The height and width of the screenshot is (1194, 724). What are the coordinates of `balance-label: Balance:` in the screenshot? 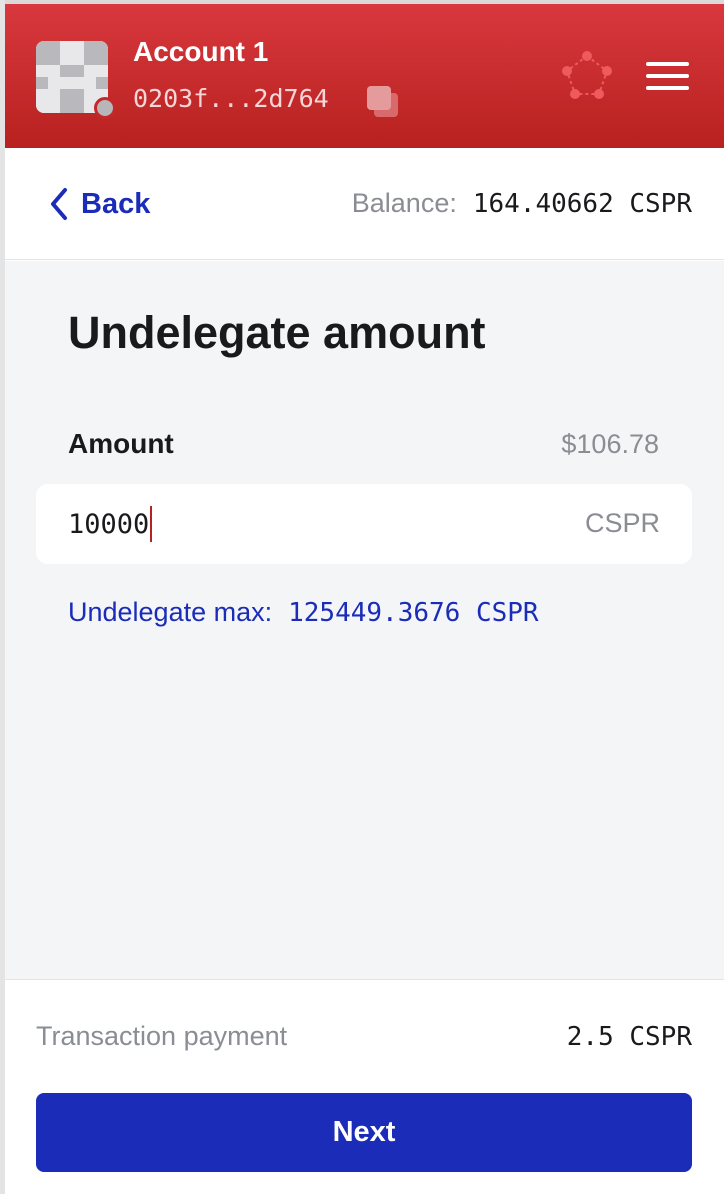 It's located at (404, 203).